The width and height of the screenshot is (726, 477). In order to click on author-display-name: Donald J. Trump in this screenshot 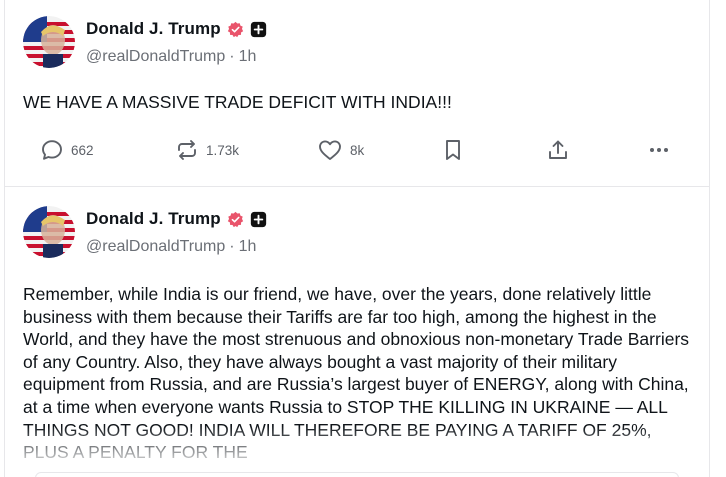, I will do `click(153, 219)`.